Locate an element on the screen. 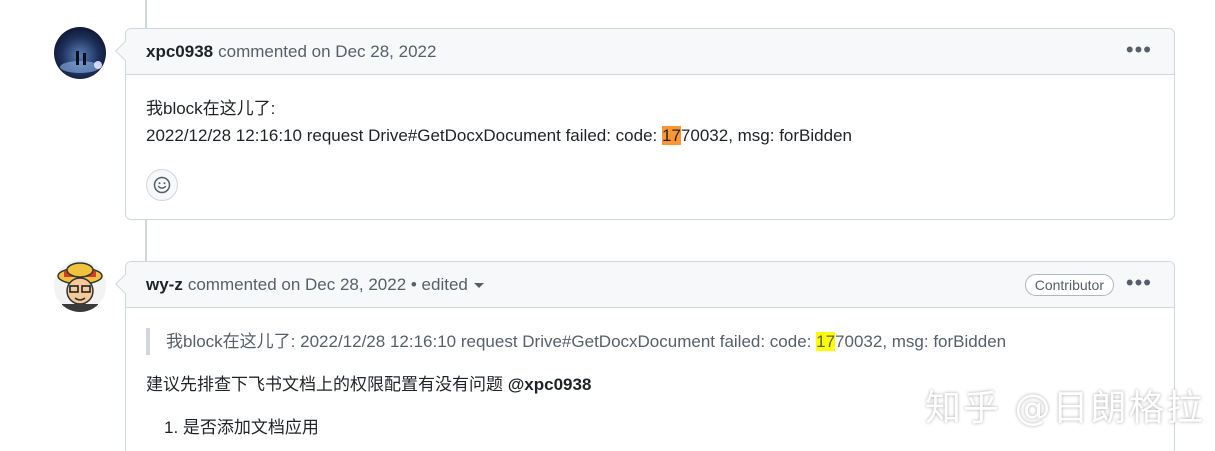  add-reaction-button is located at coordinates (162, 185).